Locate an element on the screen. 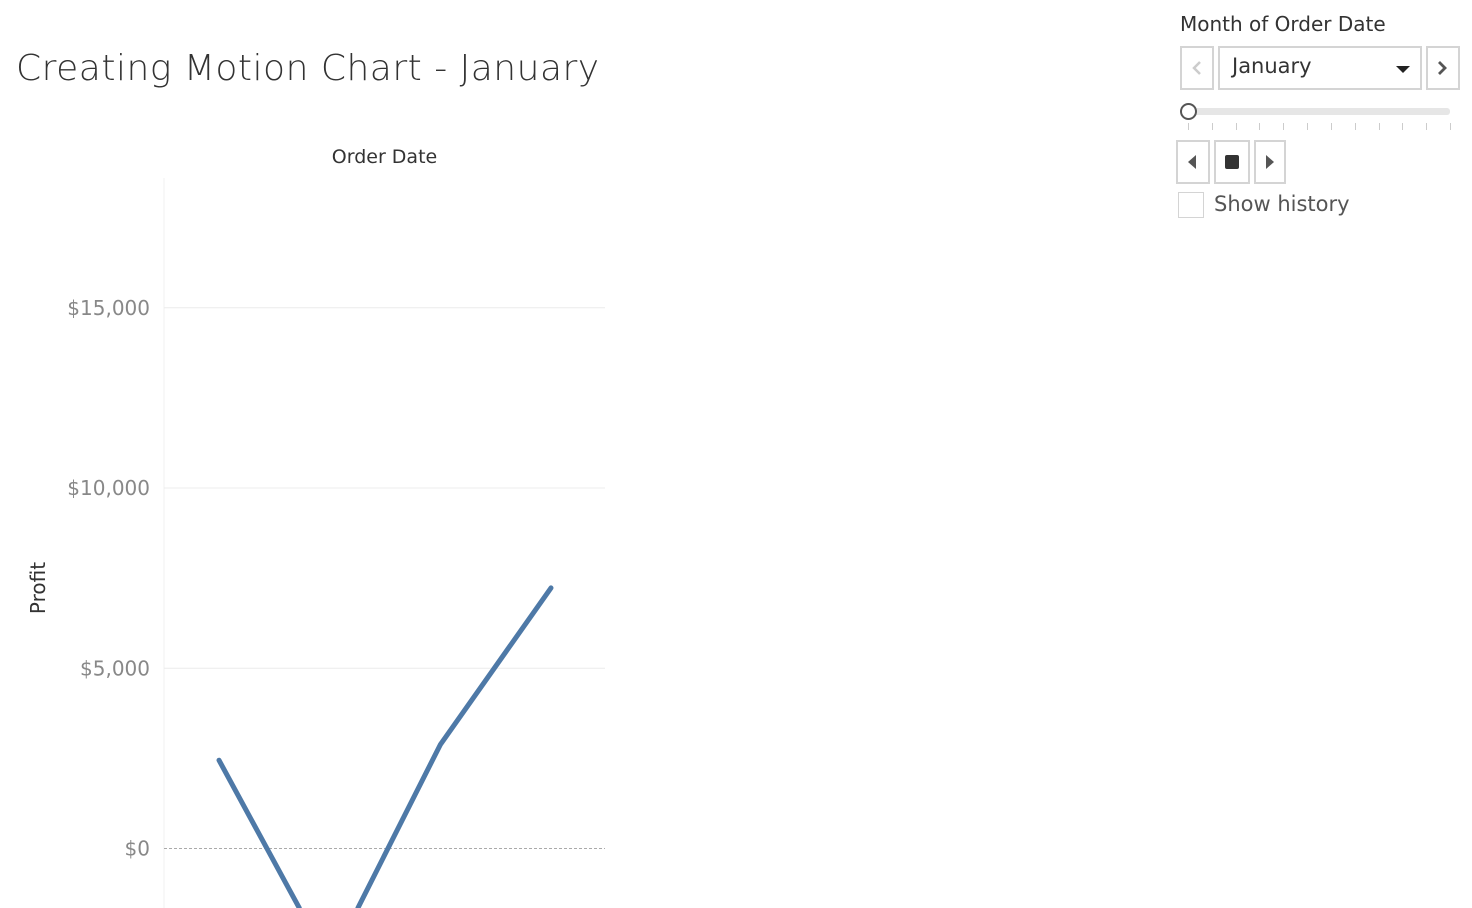 Image resolution: width=1472 pixels, height=908 pixels. stop-icon is located at coordinates (1232, 162).